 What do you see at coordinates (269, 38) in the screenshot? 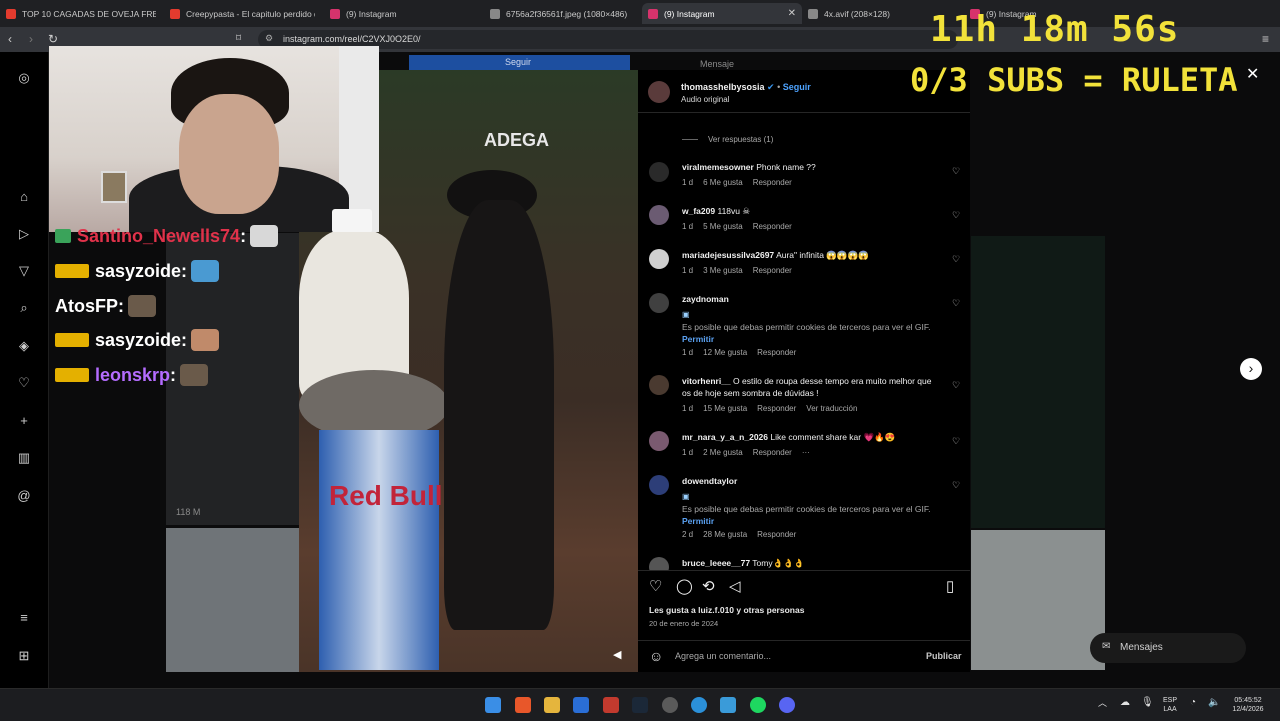
I see `site-info-icon: ⚙` at bounding box center [269, 38].